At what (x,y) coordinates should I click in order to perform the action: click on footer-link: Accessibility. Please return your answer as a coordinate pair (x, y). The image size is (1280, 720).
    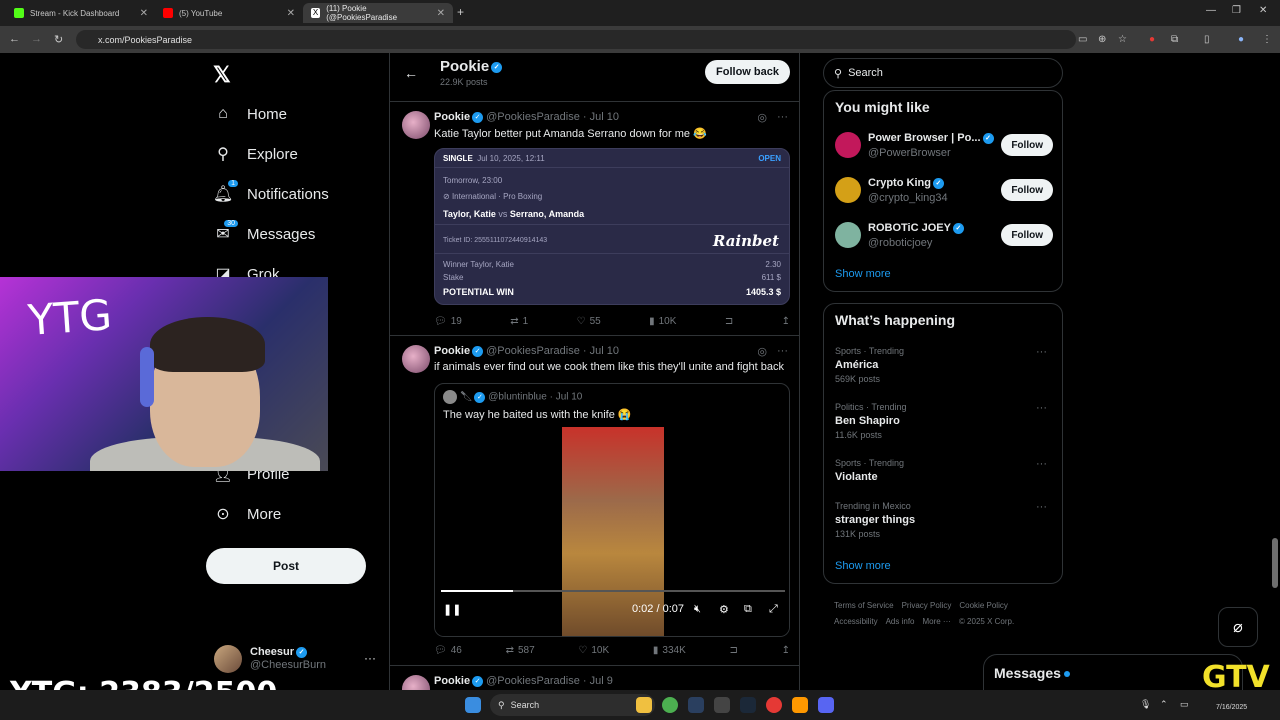
    Looking at the image, I should click on (856, 621).